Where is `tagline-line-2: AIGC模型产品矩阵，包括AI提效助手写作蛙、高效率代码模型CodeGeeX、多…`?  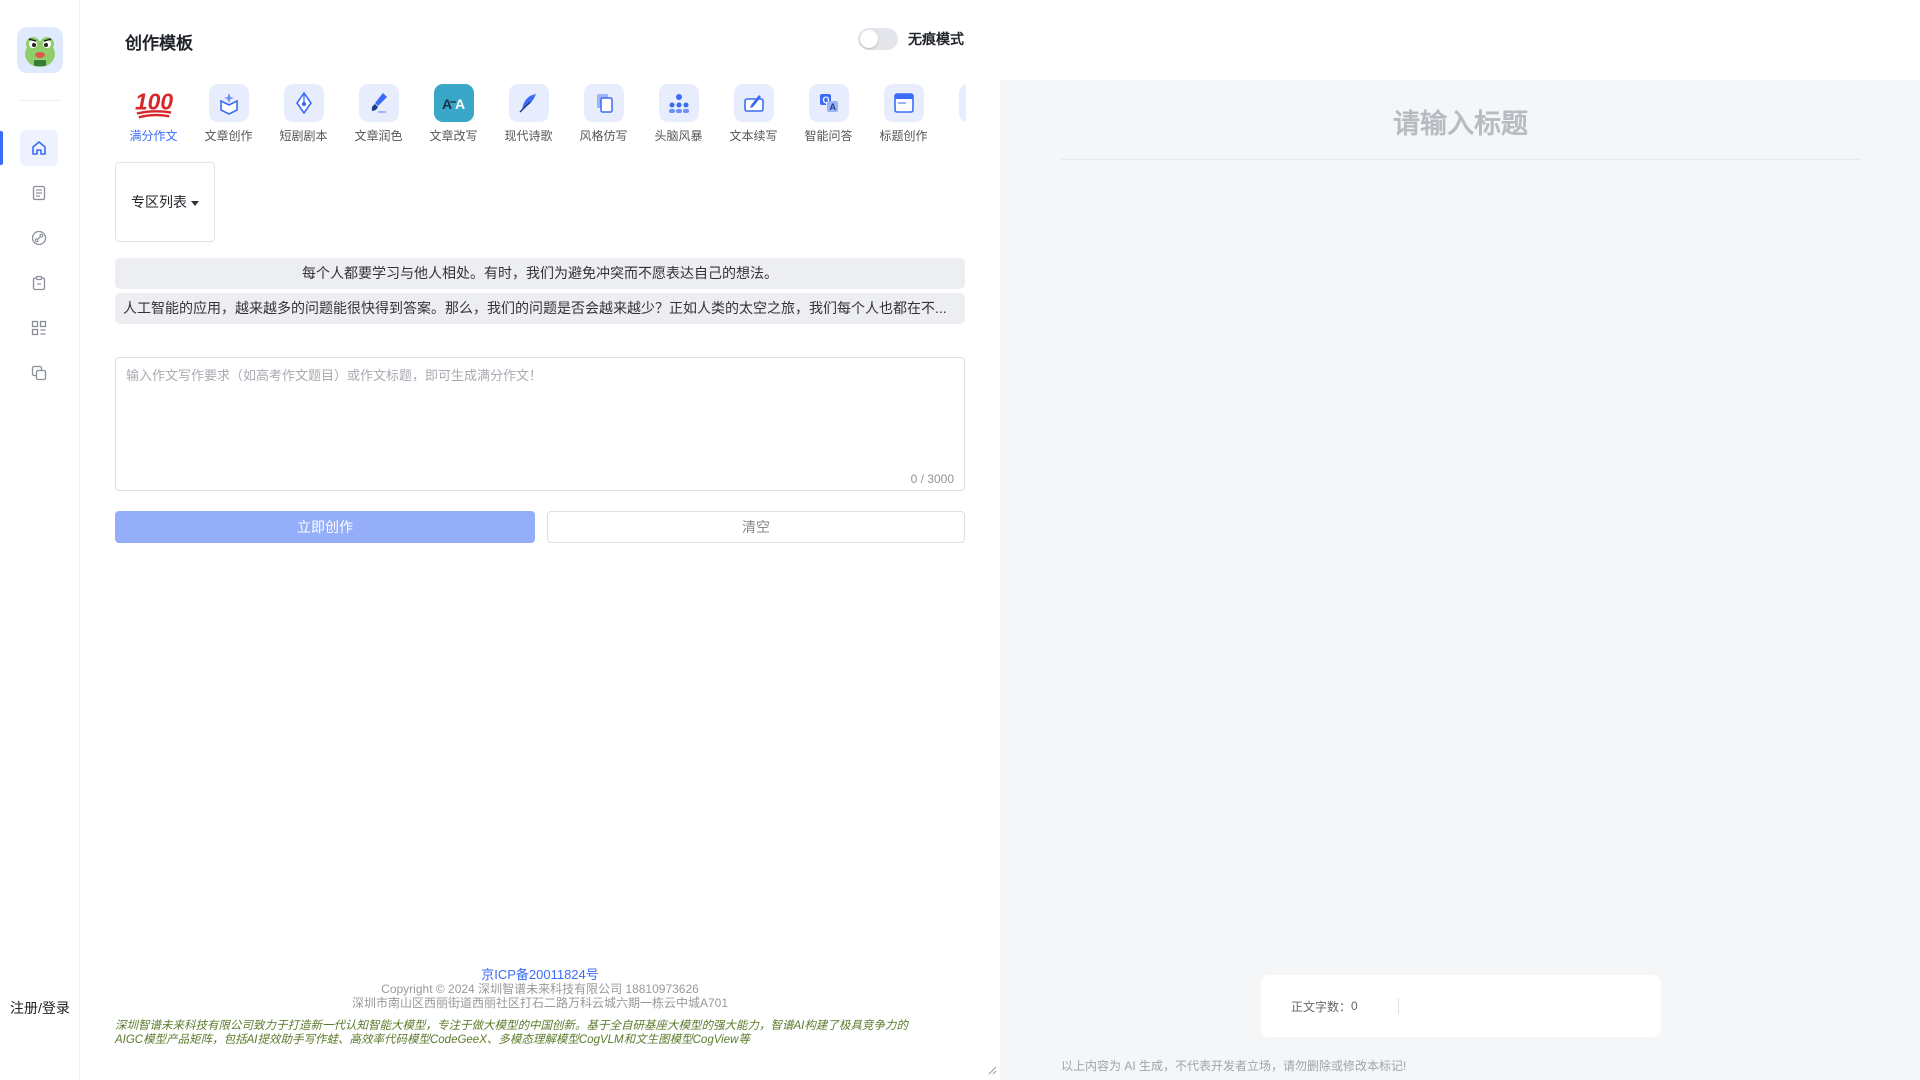 tagline-line-2: AIGC模型产品矩阵，包括AI提效助手写作蛙、高效率代码模型CodeGeeX、多… is located at coordinates (432, 1040).